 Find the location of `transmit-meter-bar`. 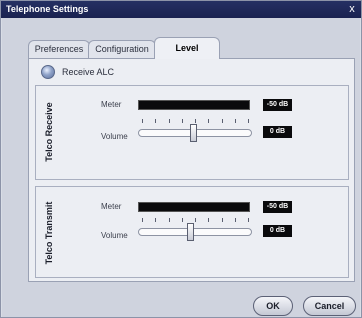

transmit-meter-bar is located at coordinates (194, 207).